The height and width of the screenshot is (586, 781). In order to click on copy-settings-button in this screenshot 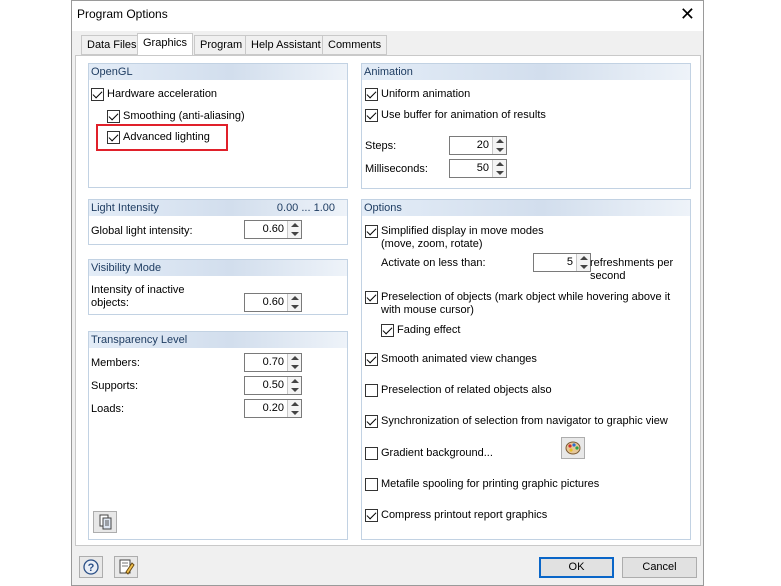, I will do `click(105, 522)`.